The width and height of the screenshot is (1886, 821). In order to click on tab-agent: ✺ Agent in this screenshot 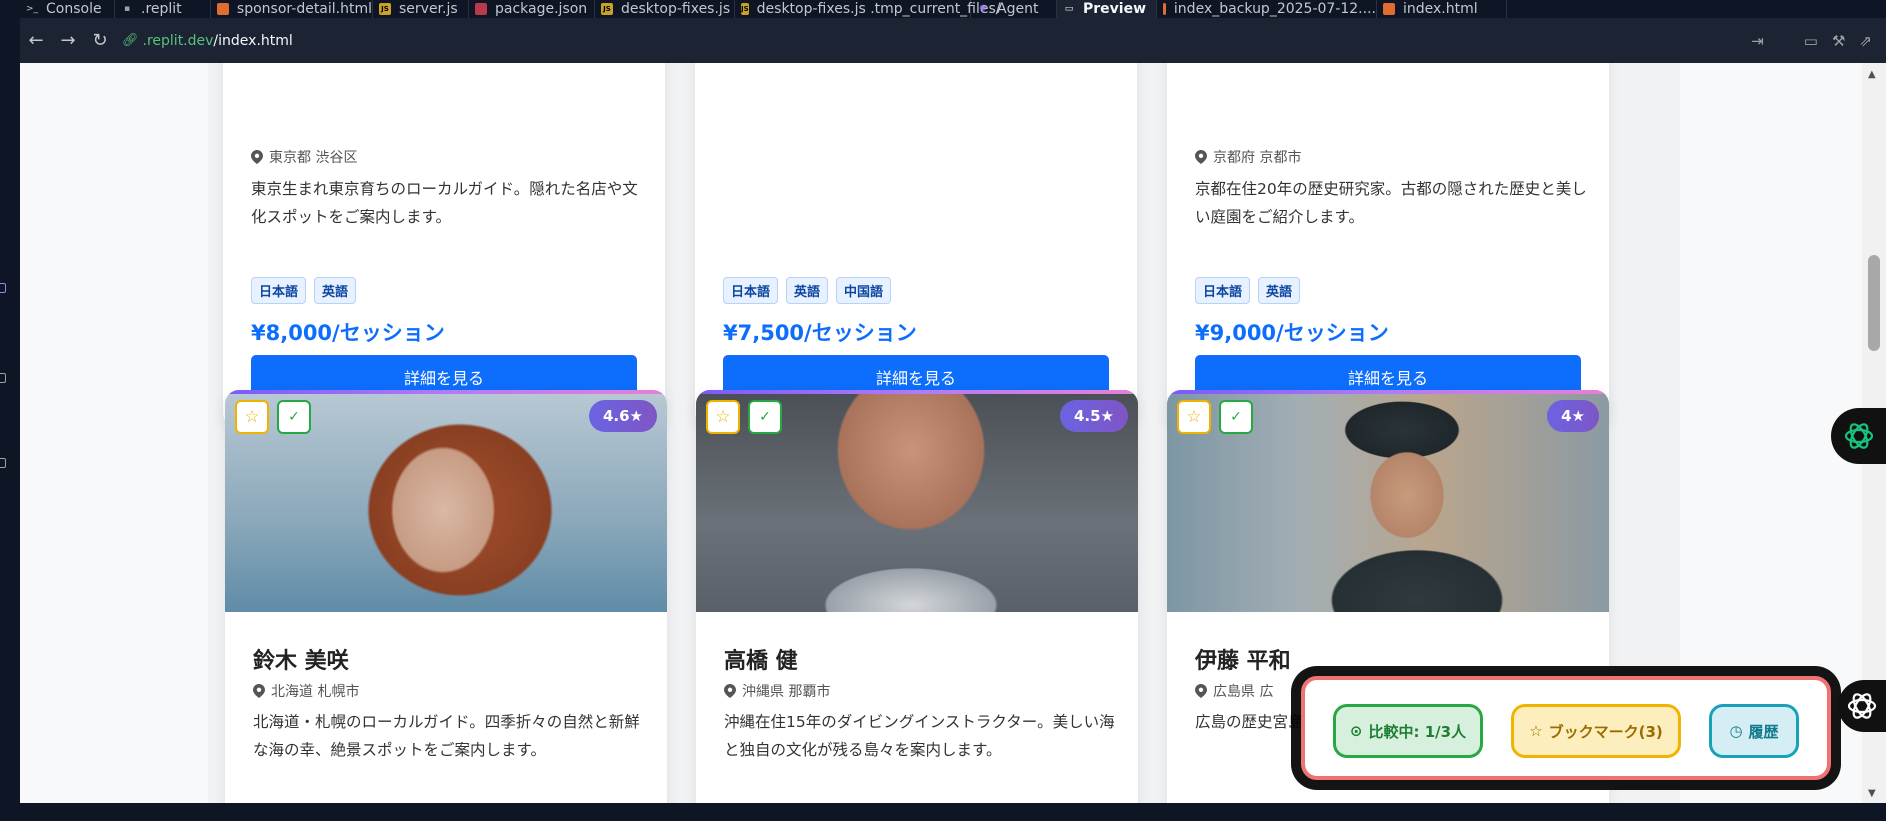, I will do `click(1014, 9)`.